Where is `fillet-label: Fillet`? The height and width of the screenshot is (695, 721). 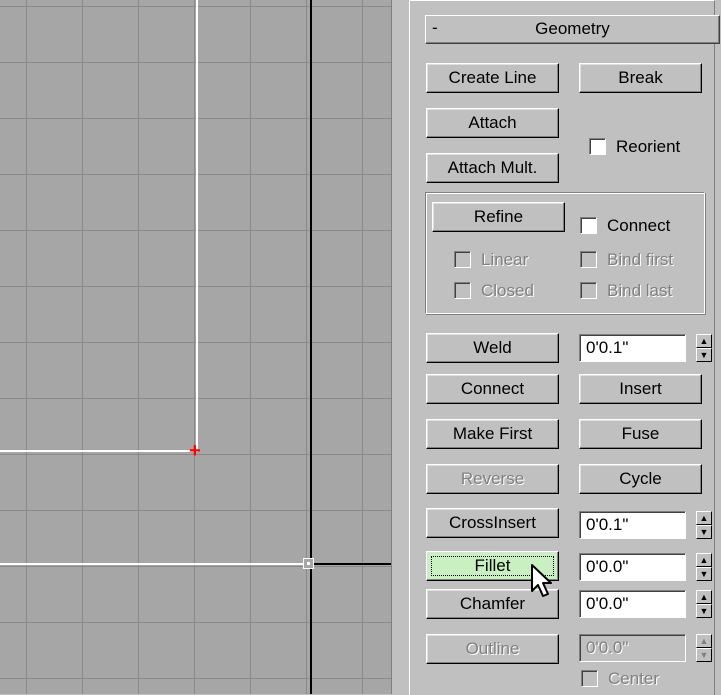
fillet-label: Fillet is located at coordinates (492, 565).